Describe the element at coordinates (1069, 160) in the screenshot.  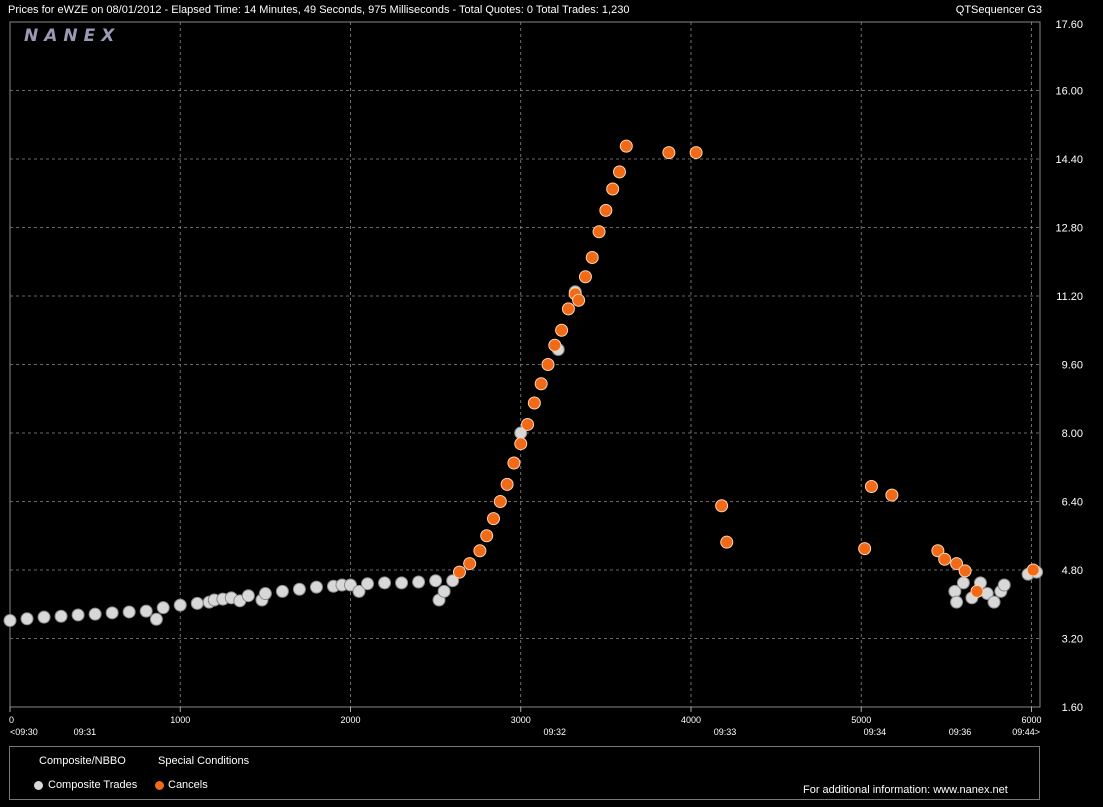
I see `y-tick-label: 14.40` at that location.